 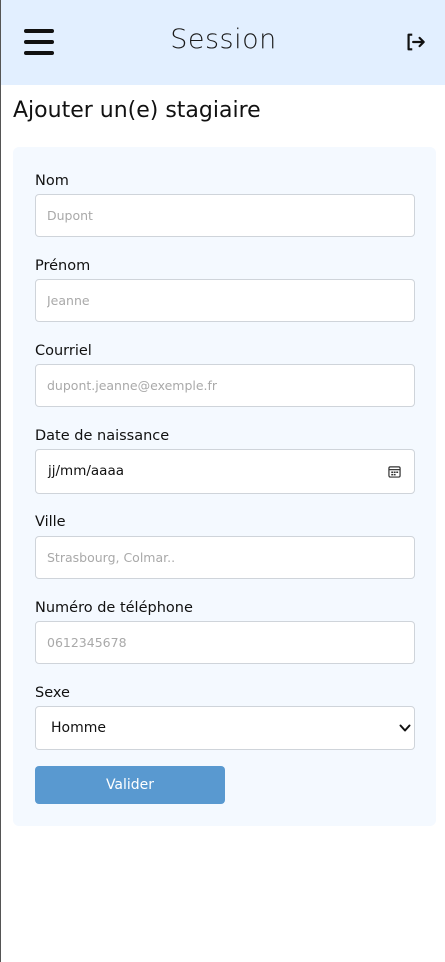 I want to click on date-naissance-label: Date de naissance, so click(x=102, y=436).